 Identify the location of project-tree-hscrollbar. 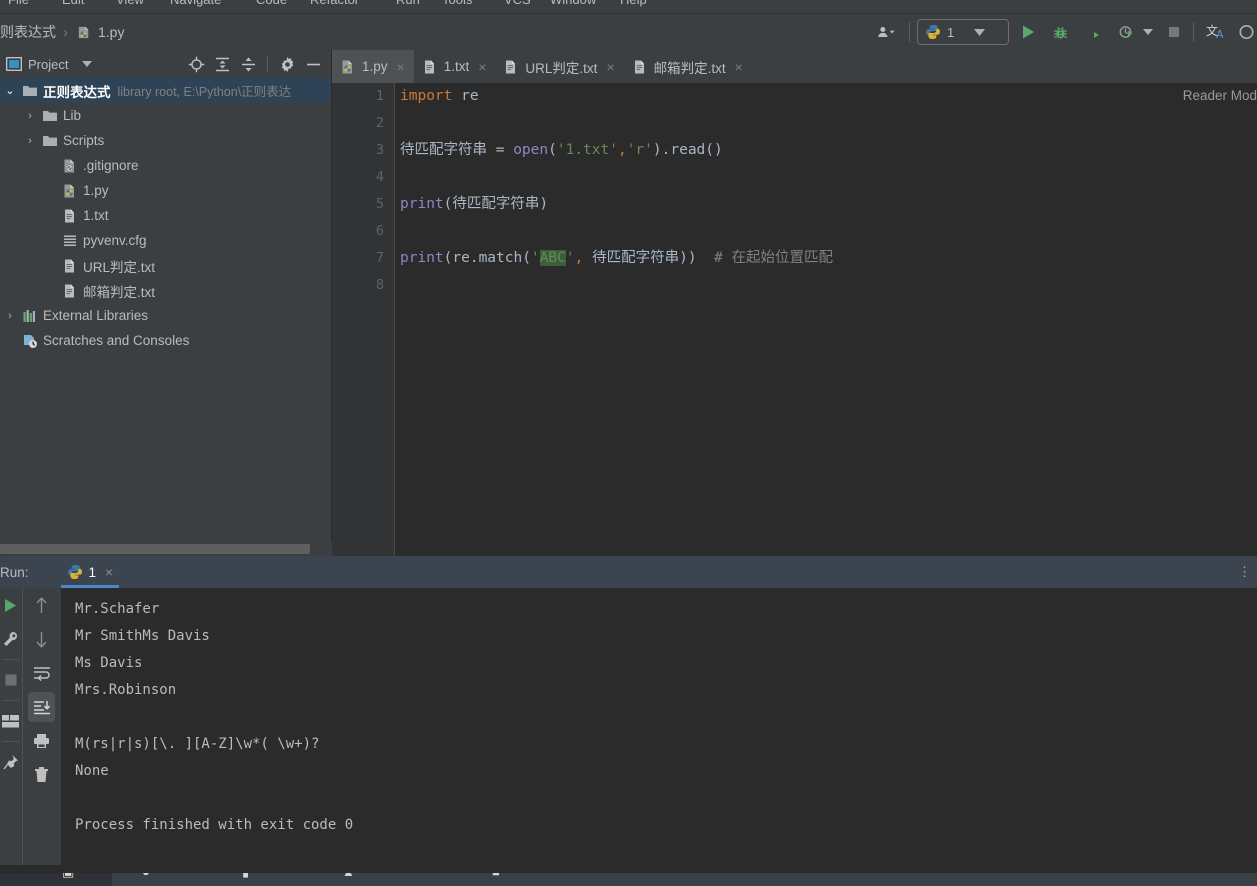
(166, 549).